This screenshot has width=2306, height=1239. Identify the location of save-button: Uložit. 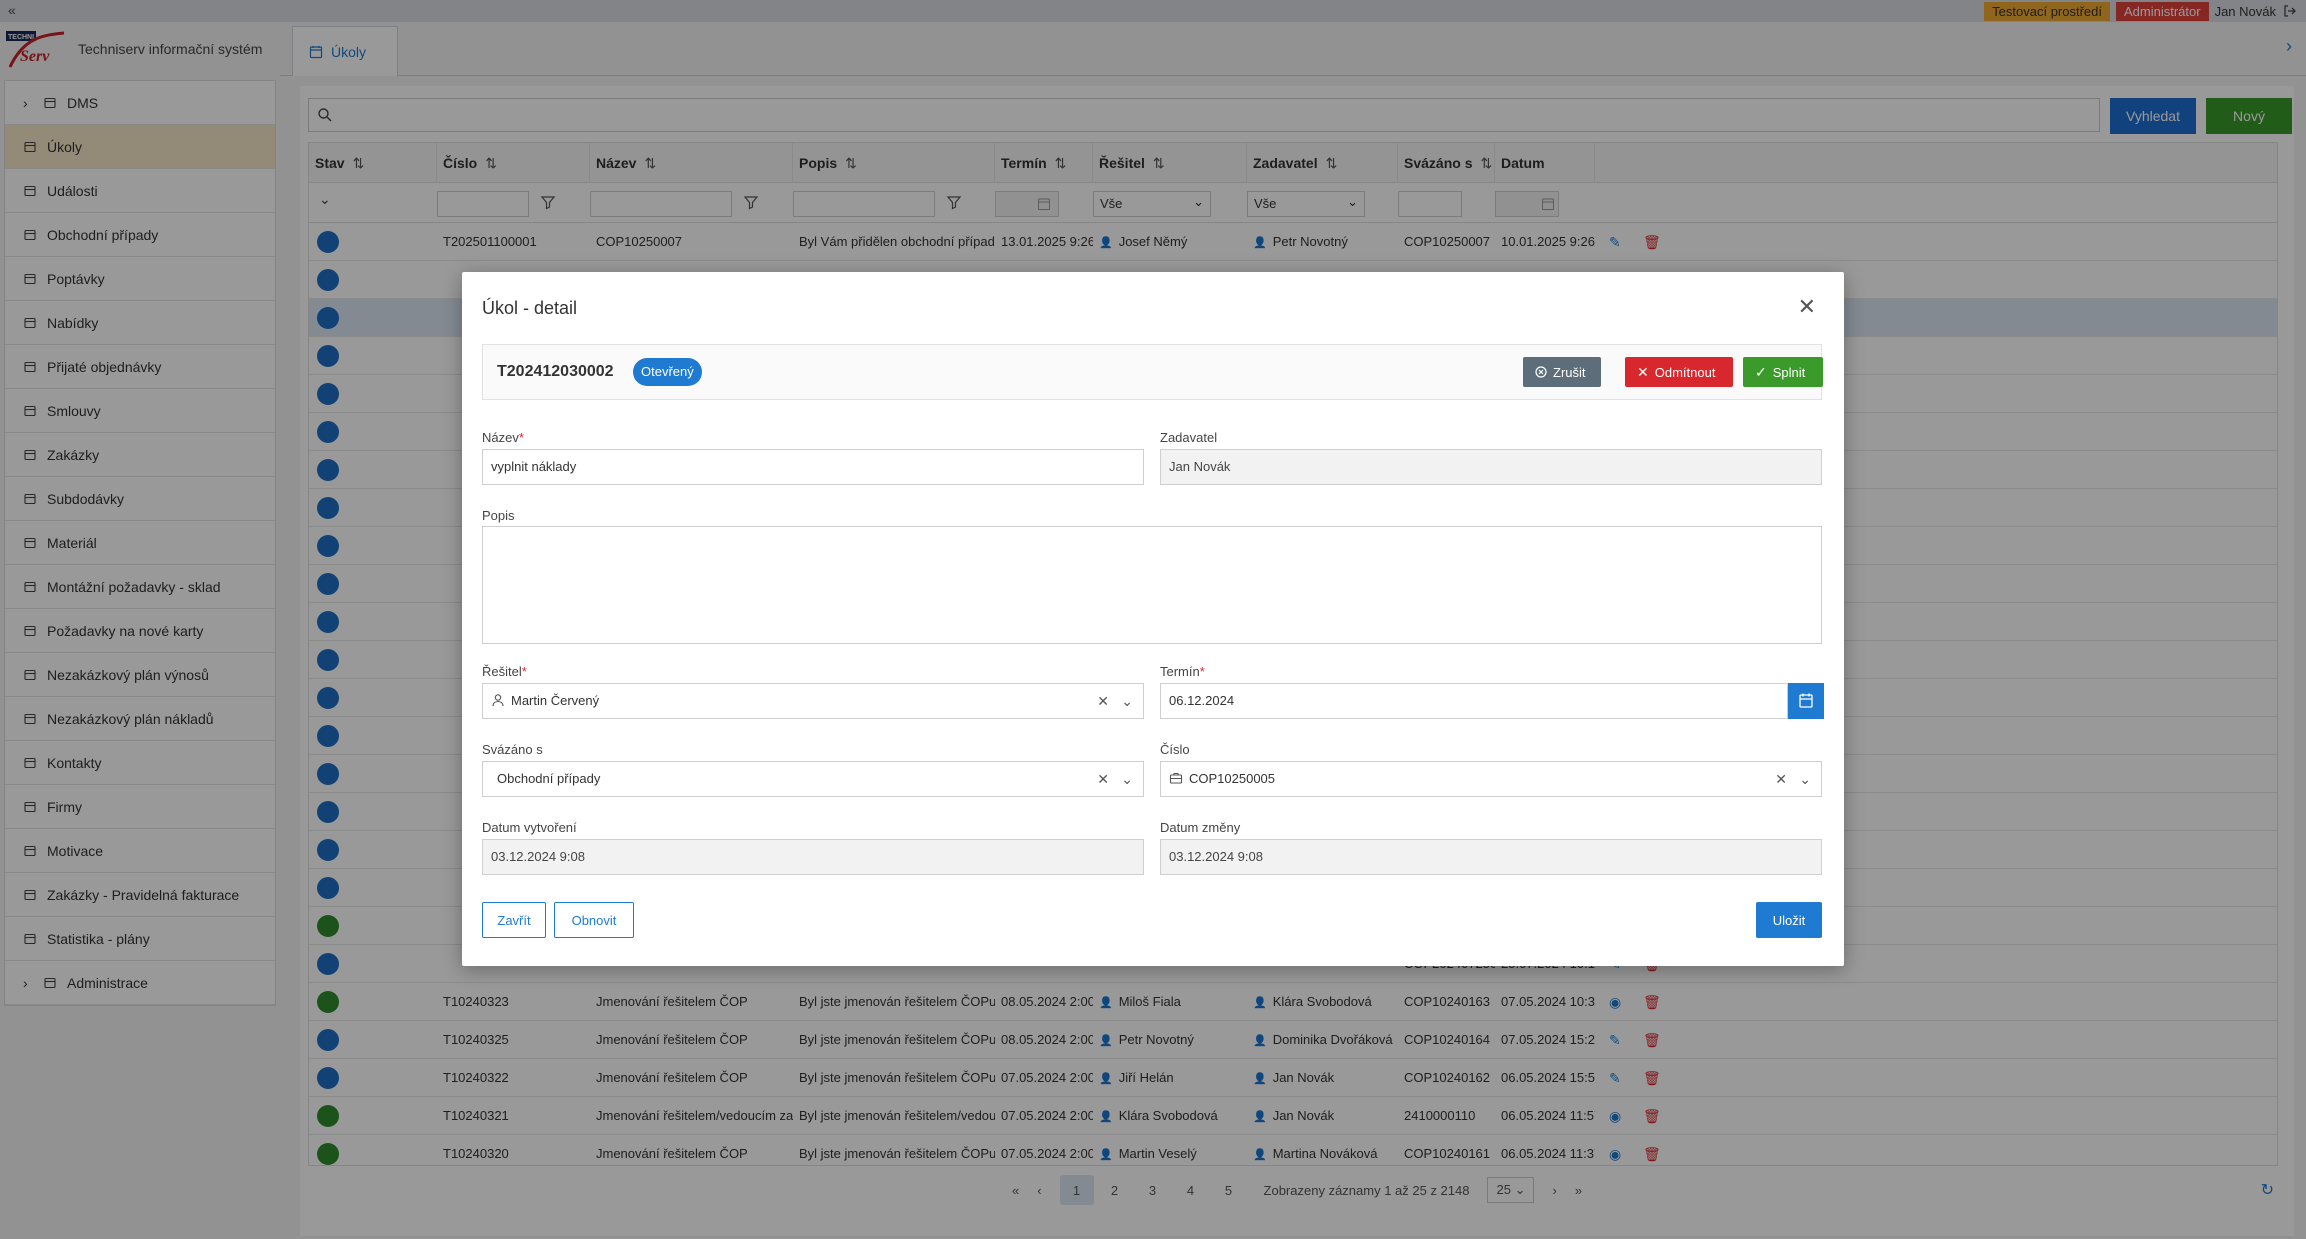
(1789, 920).